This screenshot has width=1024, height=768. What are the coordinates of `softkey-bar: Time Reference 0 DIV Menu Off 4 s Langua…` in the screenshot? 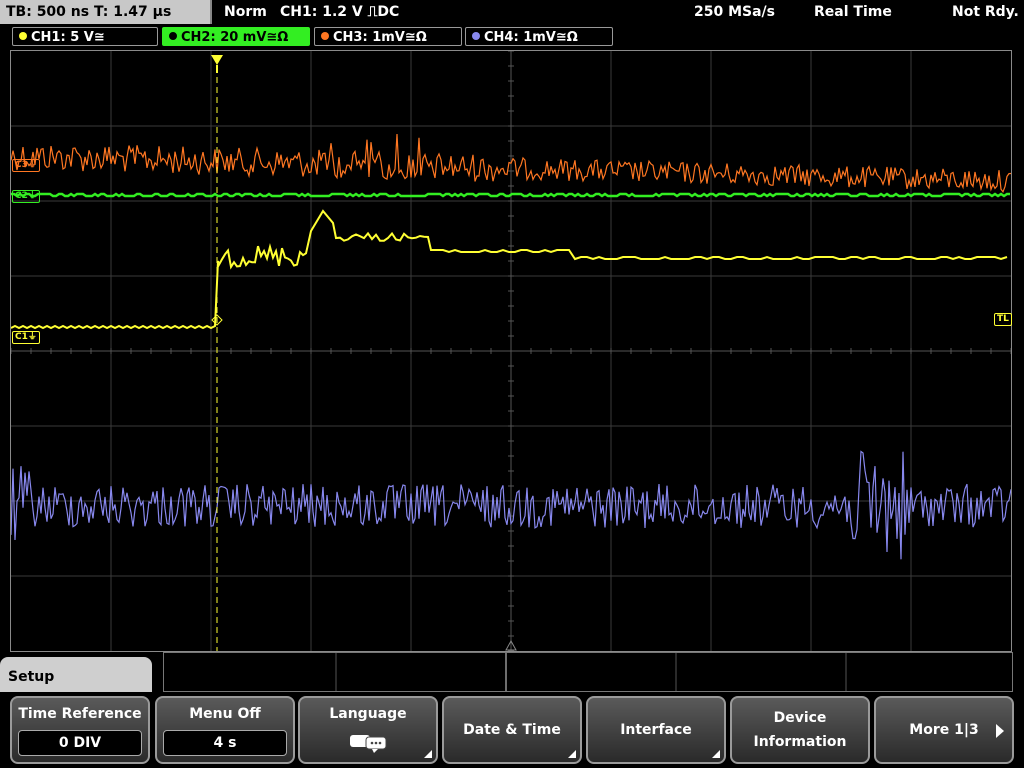 It's located at (512, 730).